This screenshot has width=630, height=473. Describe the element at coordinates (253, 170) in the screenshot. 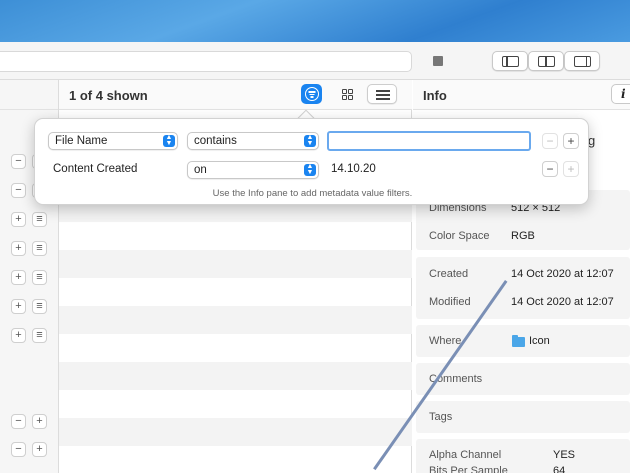

I see `filter-date-operator-select: on ▲ ▼` at that location.